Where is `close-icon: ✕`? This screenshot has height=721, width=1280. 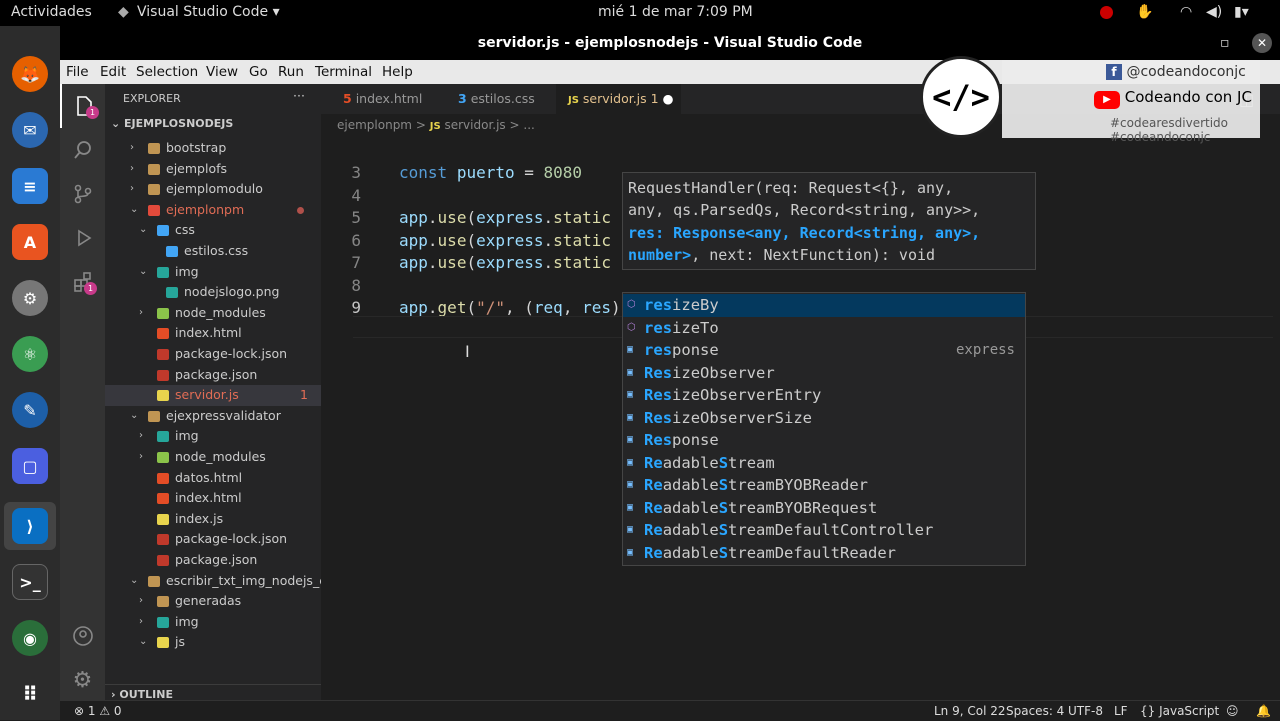
close-icon: ✕ is located at coordinates (1262, 43).